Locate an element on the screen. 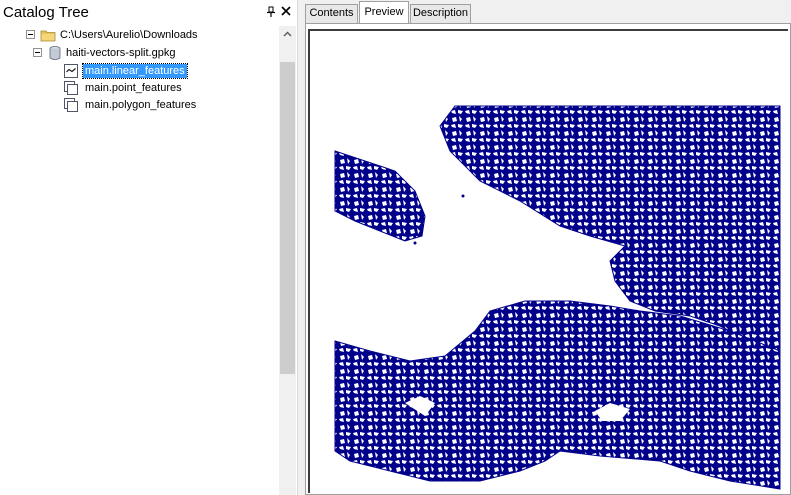 The width and height of the screenshot is (791, 495). tree-vertical-scrollbar is located at coordinates (287, 260).